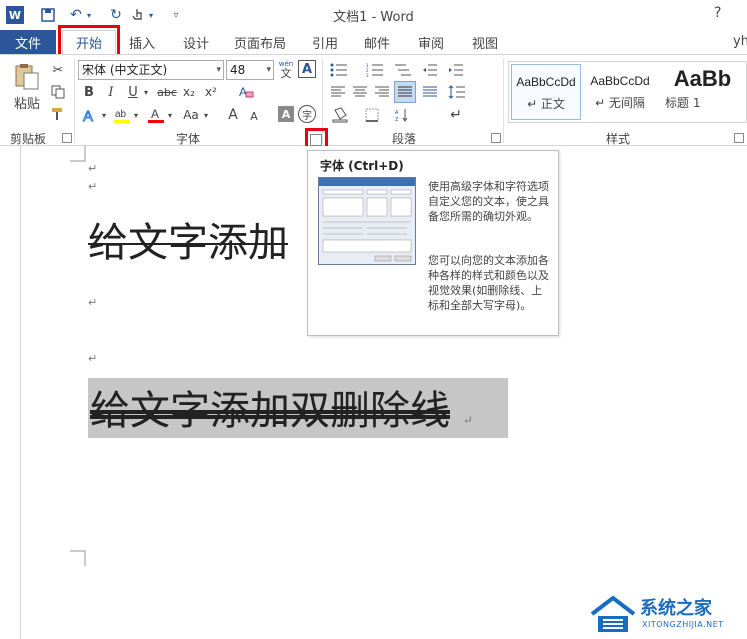 This screenshot has height=639, width=747. I want to click on underline-button: U, so click(133, 92).